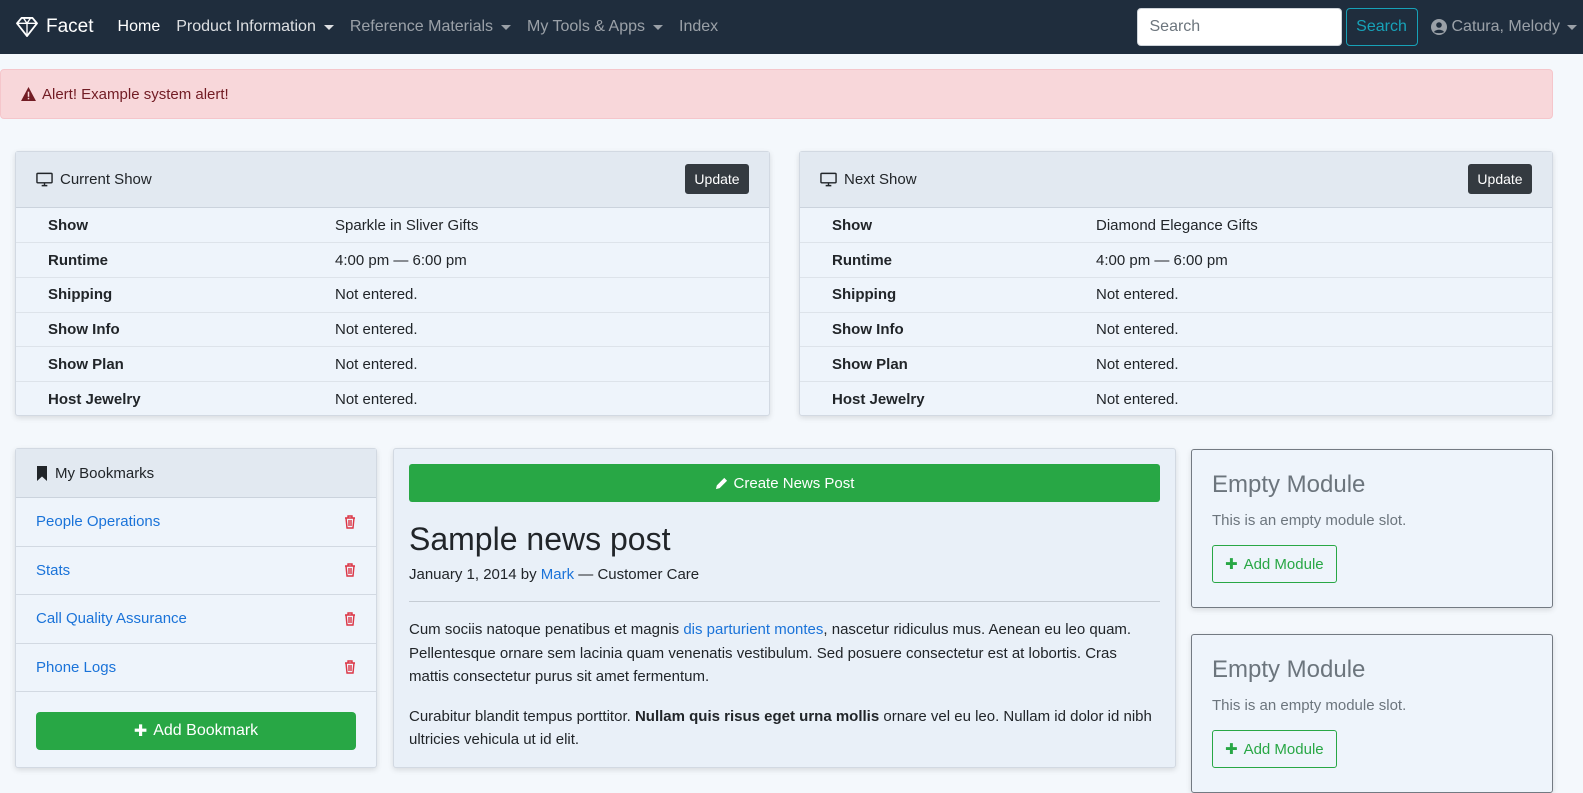  I want to click on nav-reference-materials: Reference Materials, so click(430, 27).